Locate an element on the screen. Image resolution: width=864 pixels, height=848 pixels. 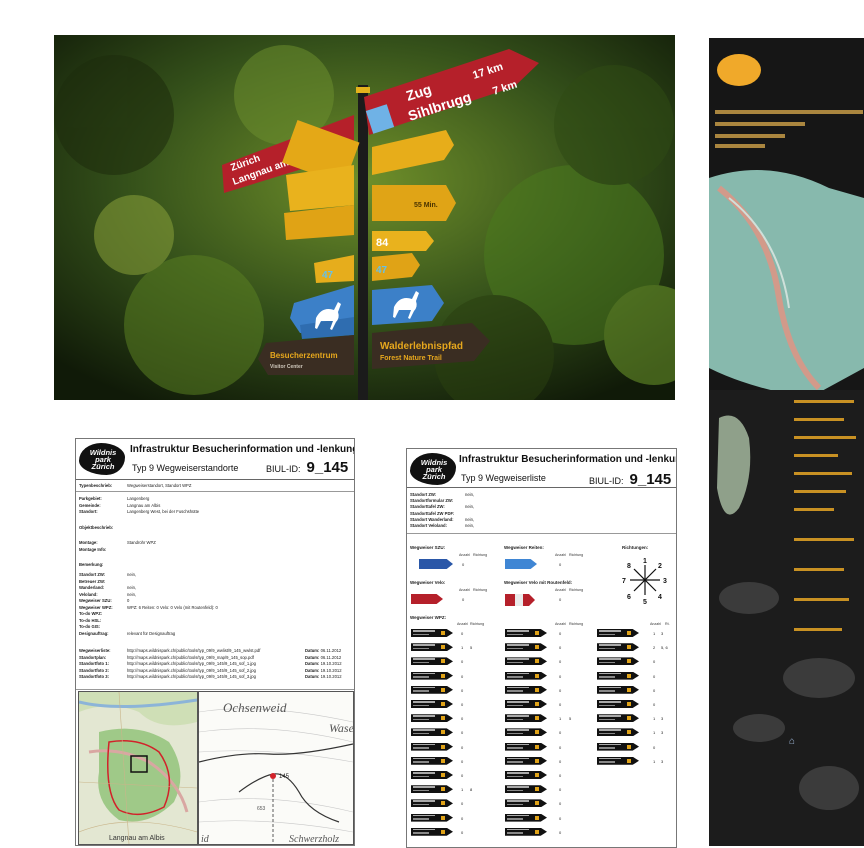
doc1-objekt: Objektbeschrieb: is located at coordinates (96, 527).